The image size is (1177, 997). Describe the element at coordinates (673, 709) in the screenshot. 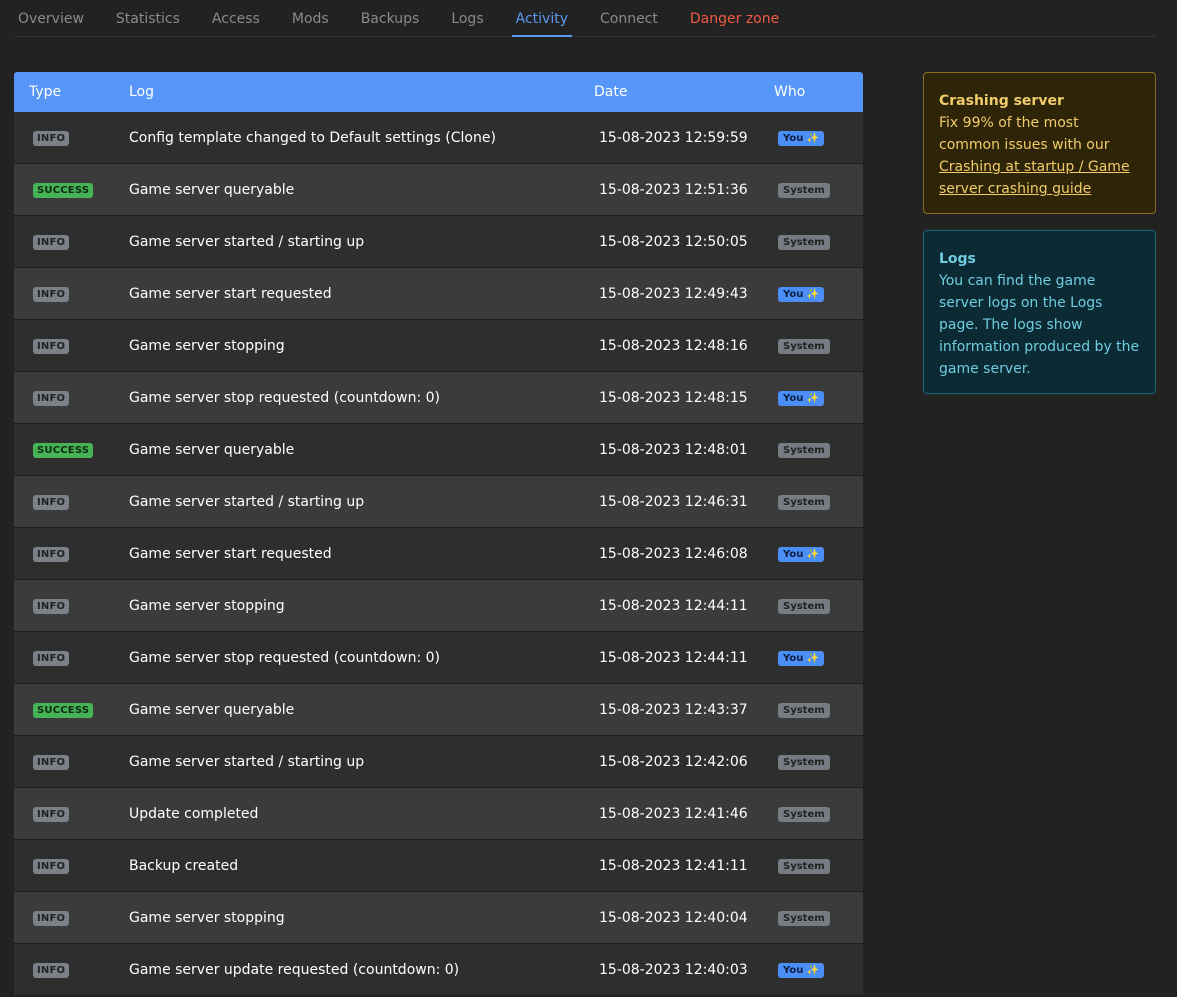

I see `cell-date: 15-08-2023 12:43:37` at that location.